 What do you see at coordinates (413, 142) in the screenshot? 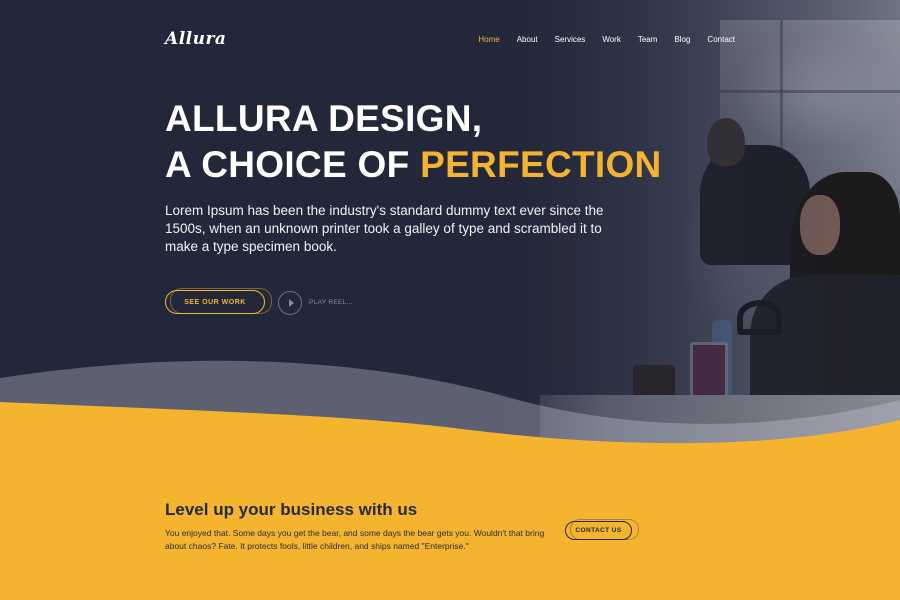
I see `hero-headline: ALLURA DESIGN, A CHOICE OF PERFECTION` at bounding box center [413, 142].